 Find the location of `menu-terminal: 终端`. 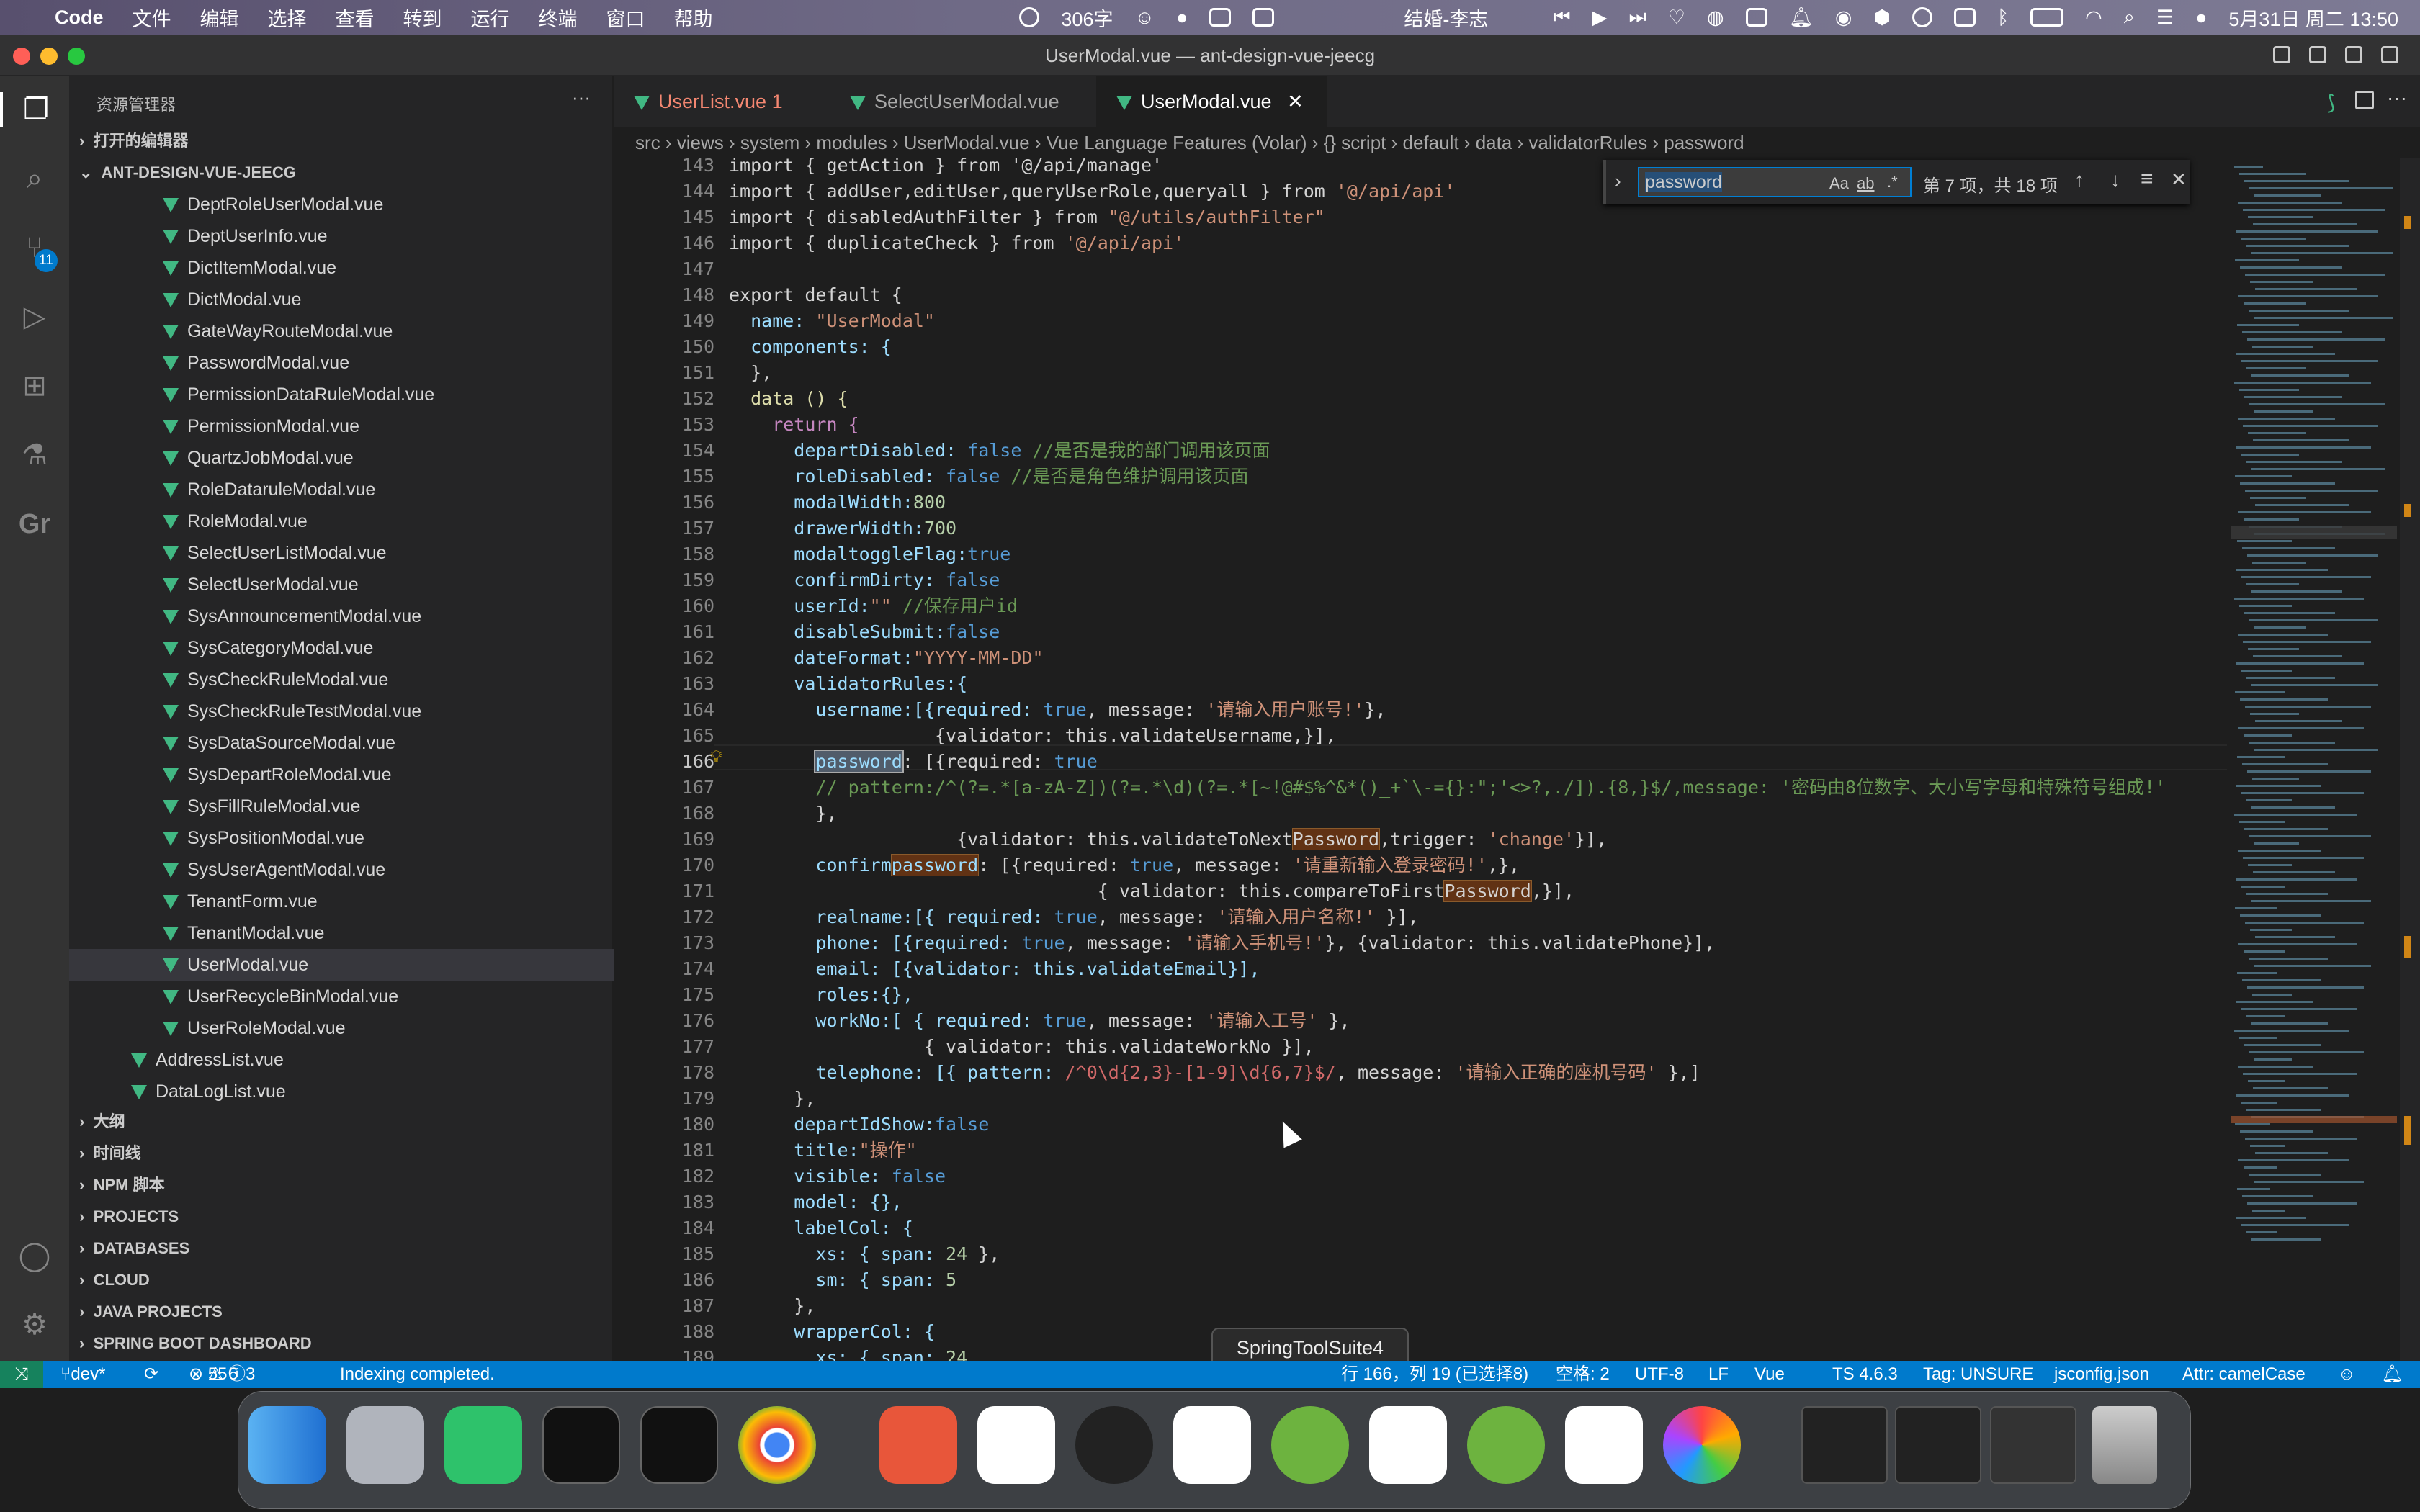

menu-terminal: 终端 is located at coordinates (558, 18).